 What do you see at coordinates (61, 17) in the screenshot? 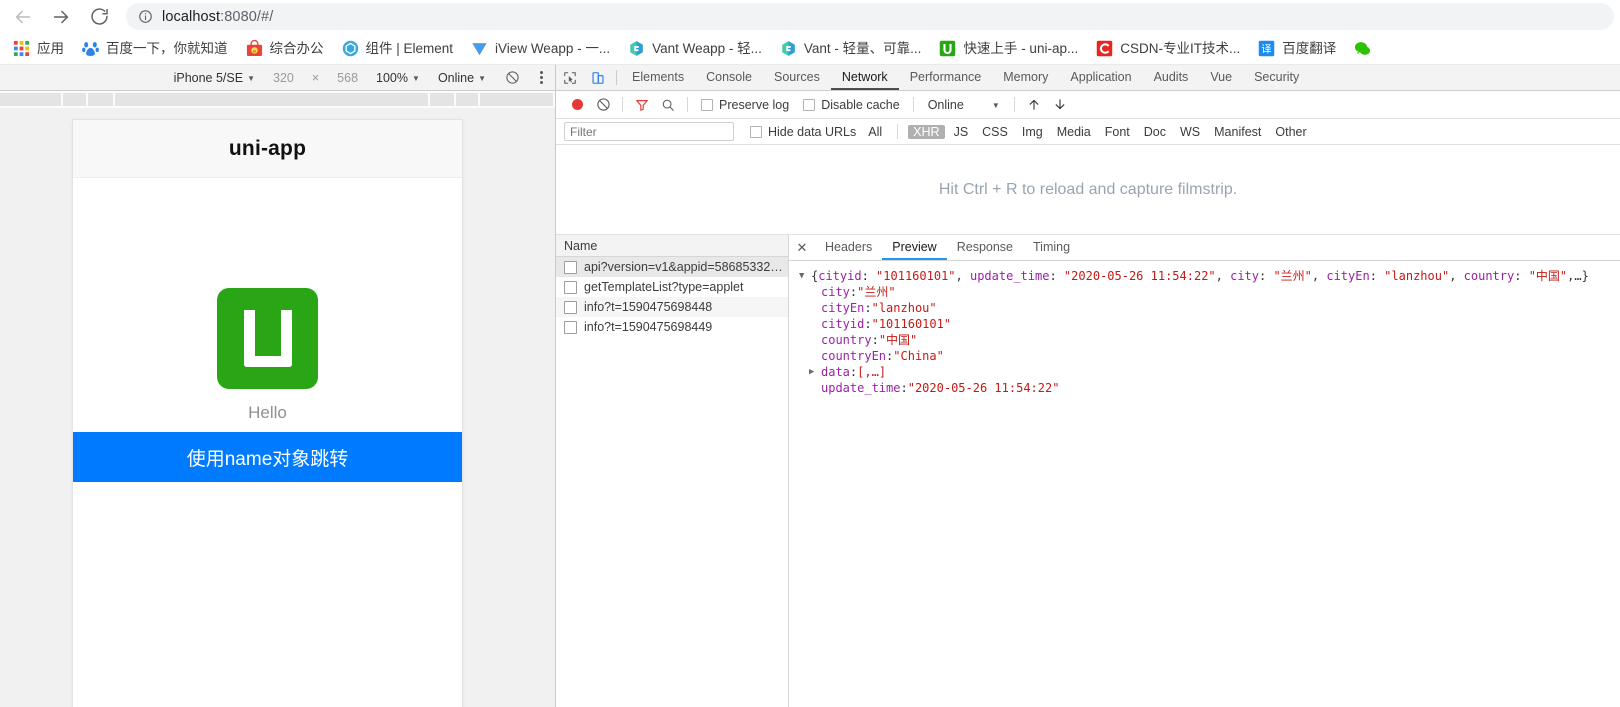
I see `forward-button` at bounding box center [61, 17].